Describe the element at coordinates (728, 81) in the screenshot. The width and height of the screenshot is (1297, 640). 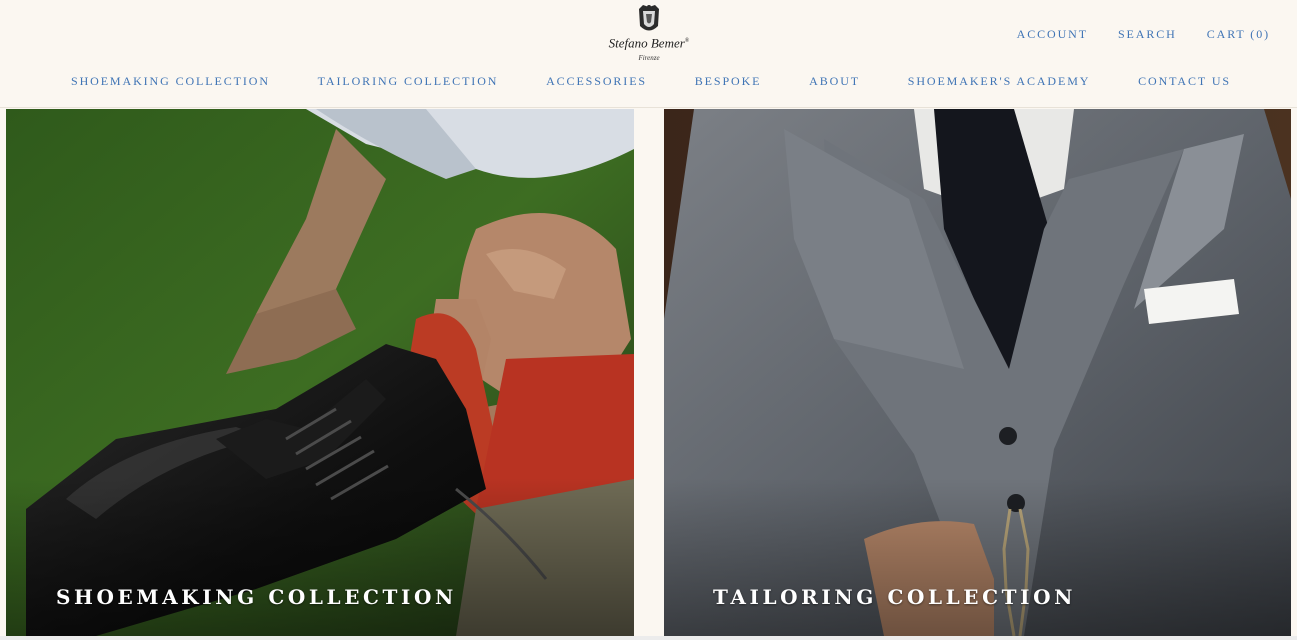
I see `nav-bespoke: BESPOKE` at that location.